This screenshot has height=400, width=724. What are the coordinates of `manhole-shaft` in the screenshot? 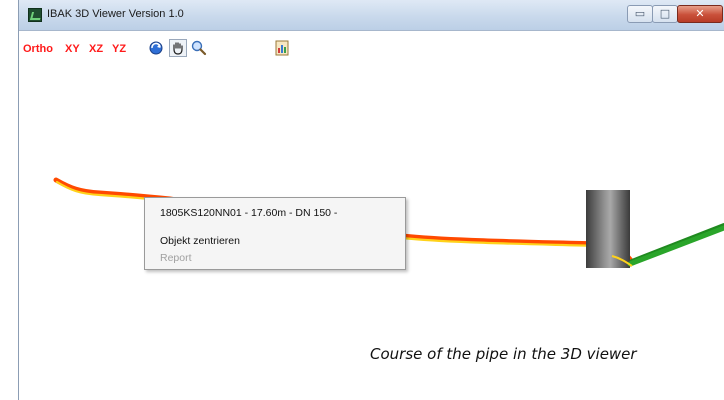 It's located at (608, 229).